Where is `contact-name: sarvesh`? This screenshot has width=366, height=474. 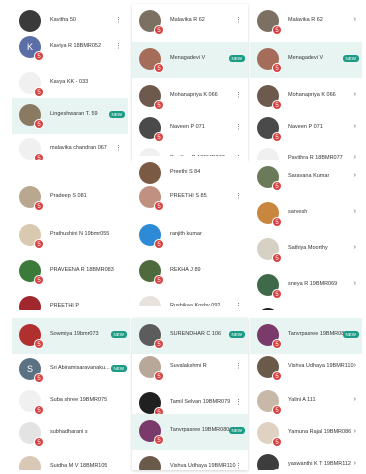
contact-name: sarvesh is located at coordinates (298, 212).